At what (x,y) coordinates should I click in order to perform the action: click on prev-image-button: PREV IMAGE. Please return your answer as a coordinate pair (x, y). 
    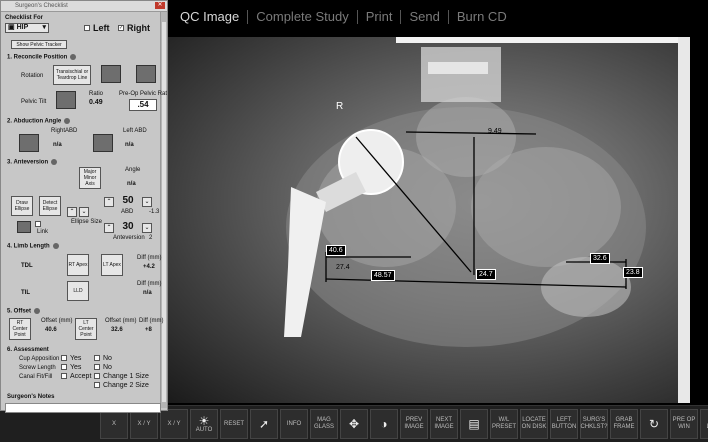
    Looking at the image, I should click on (414, 424).